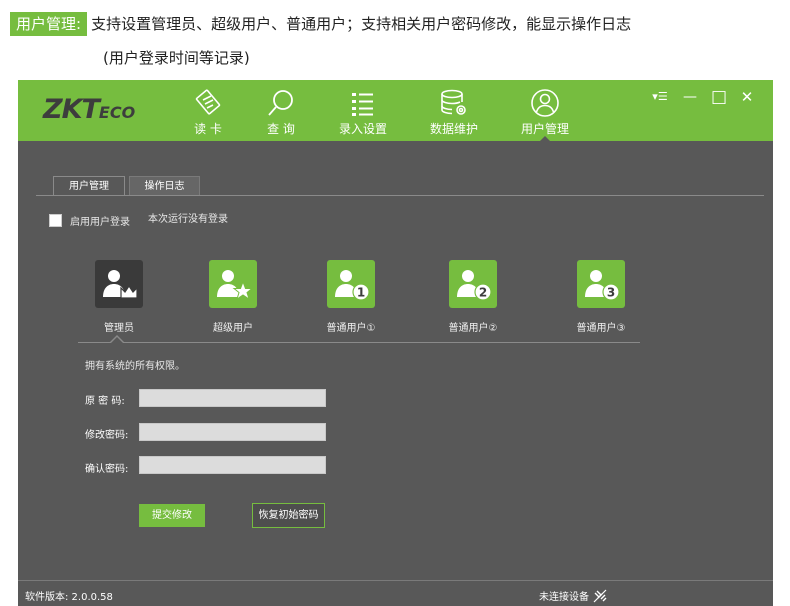 The height and width of the screenshot is (606, 790). What do you see at coordinates (176, 58) in the screenshot?
I see `feature-description-note: (用户登录时间等记录)` at bounding box center [176, 58].